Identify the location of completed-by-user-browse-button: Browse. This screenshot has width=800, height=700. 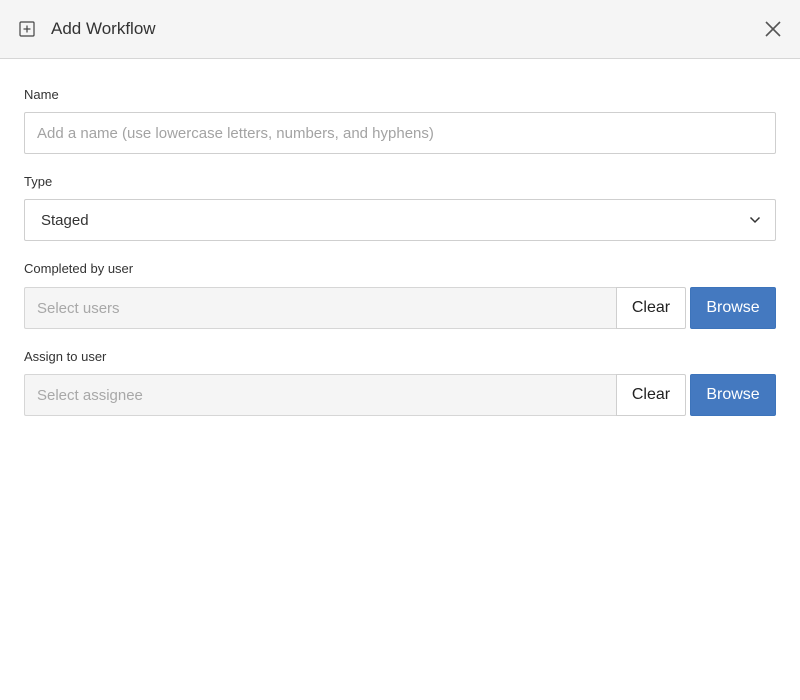
(733, 308).